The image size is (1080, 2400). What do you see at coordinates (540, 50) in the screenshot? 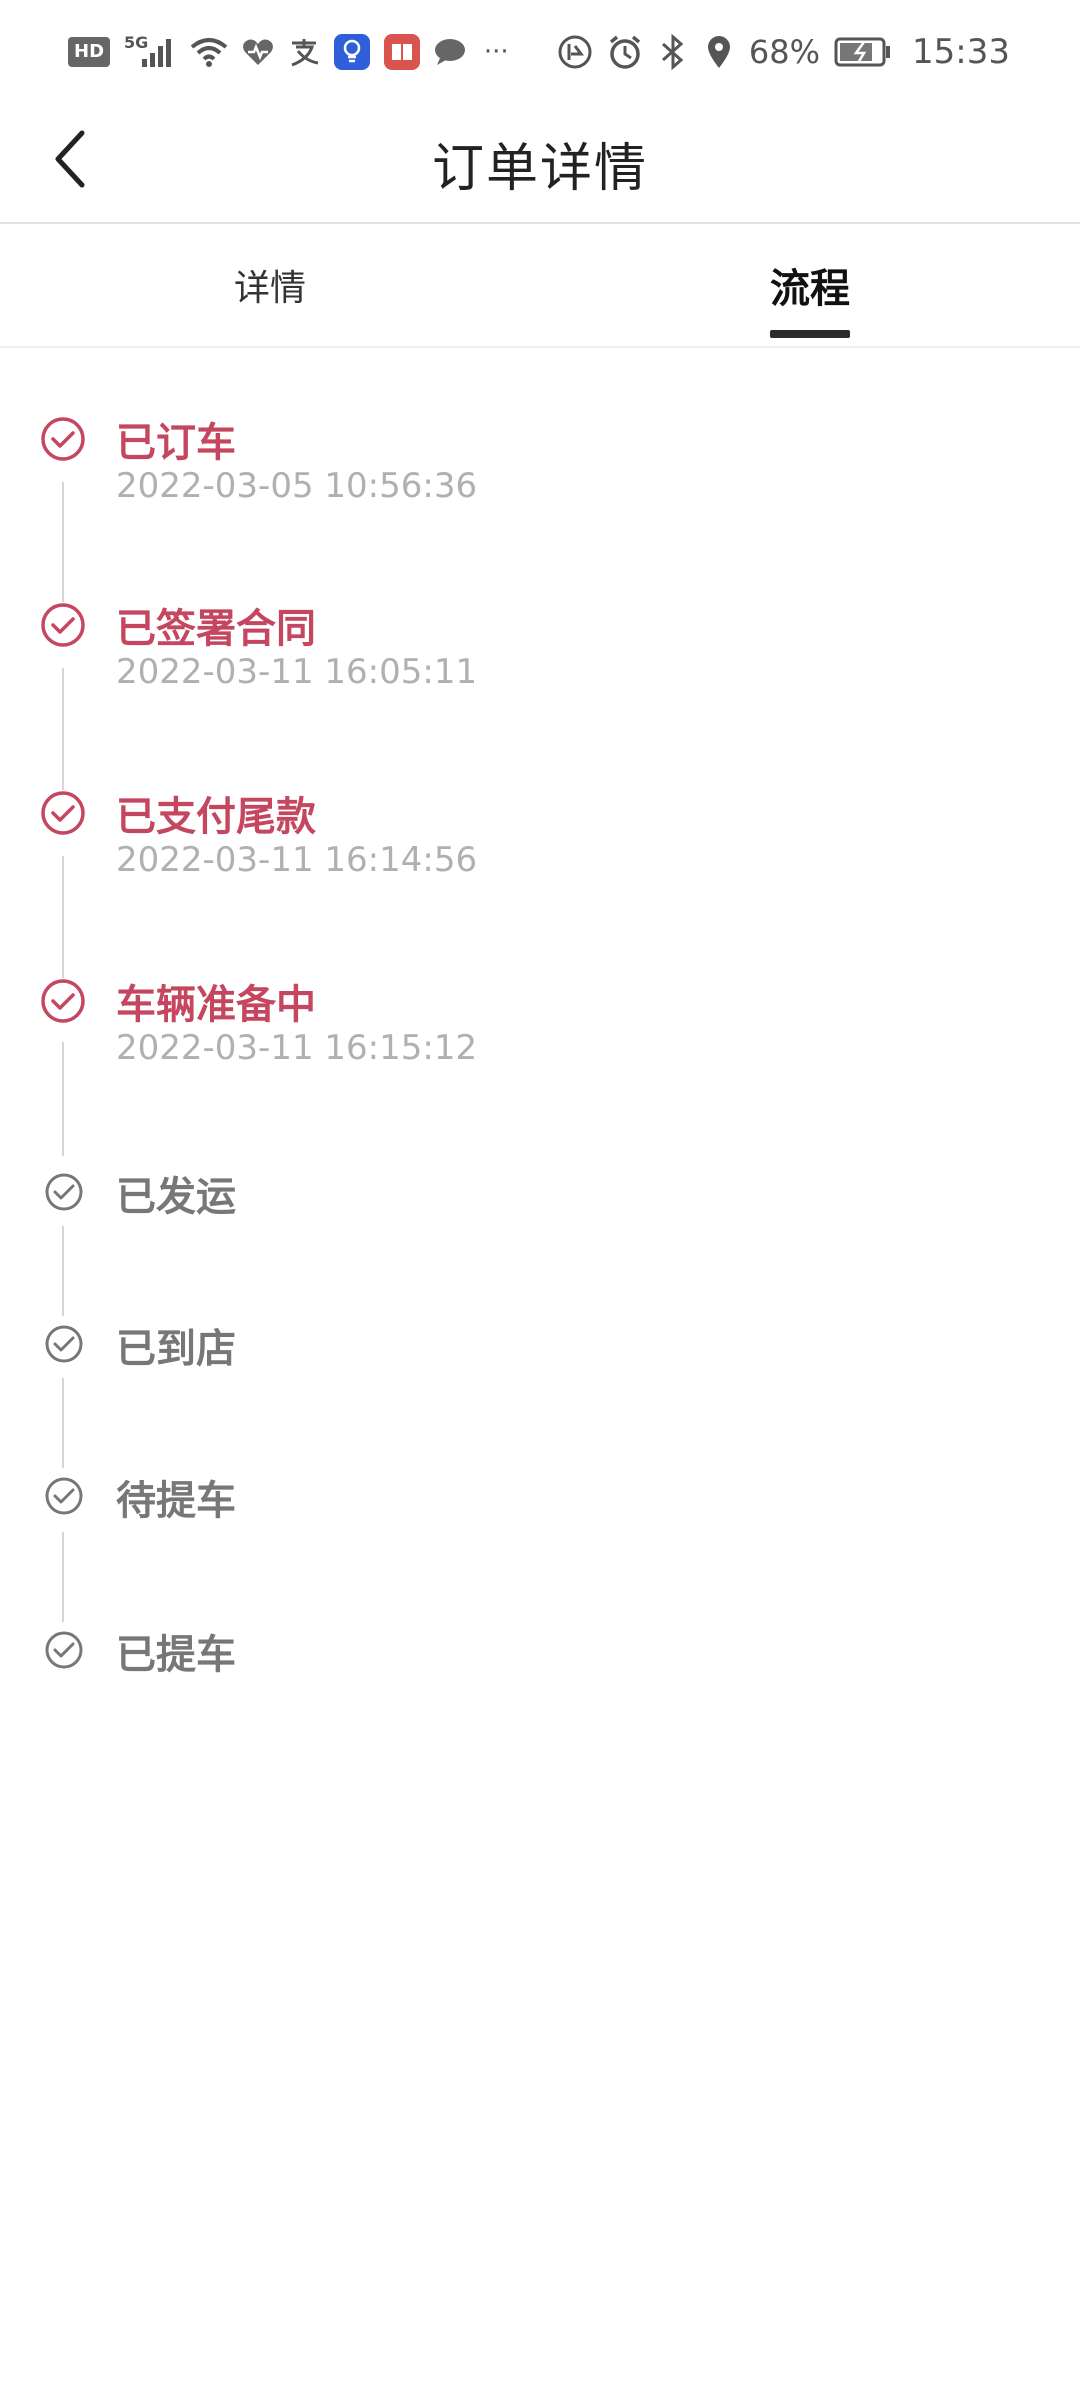
I see `status-bar: HD 5G ··· 68% 15:33` at bounding box center [540, 50].